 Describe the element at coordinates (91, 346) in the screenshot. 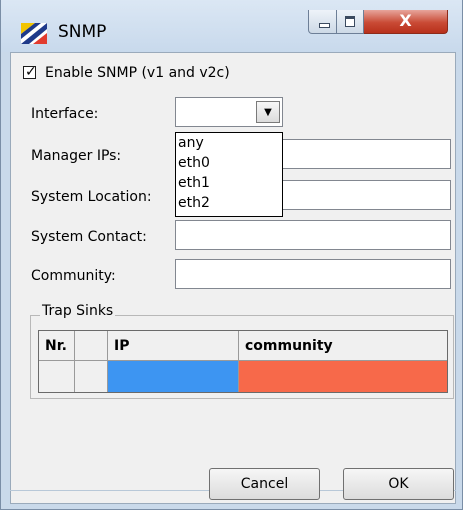

I see `column-header-blank` at that location.